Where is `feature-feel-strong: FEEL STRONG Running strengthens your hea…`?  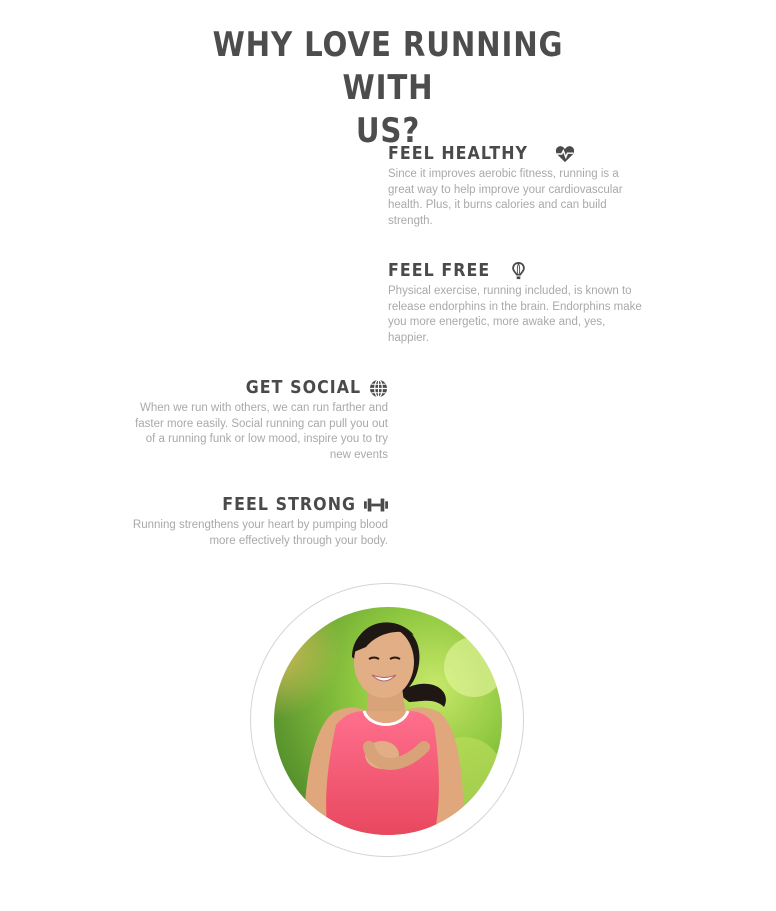
feature-feel-strong: FEEL STRONG Running strengthens your hea… is located at coordinates (259, 521).